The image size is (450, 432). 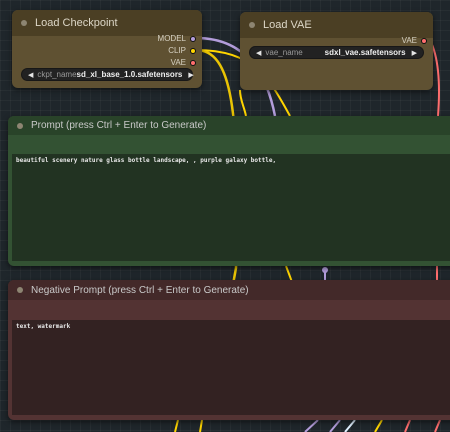 I want to click on node-title: Load VAE, so click(x=287, y=25).